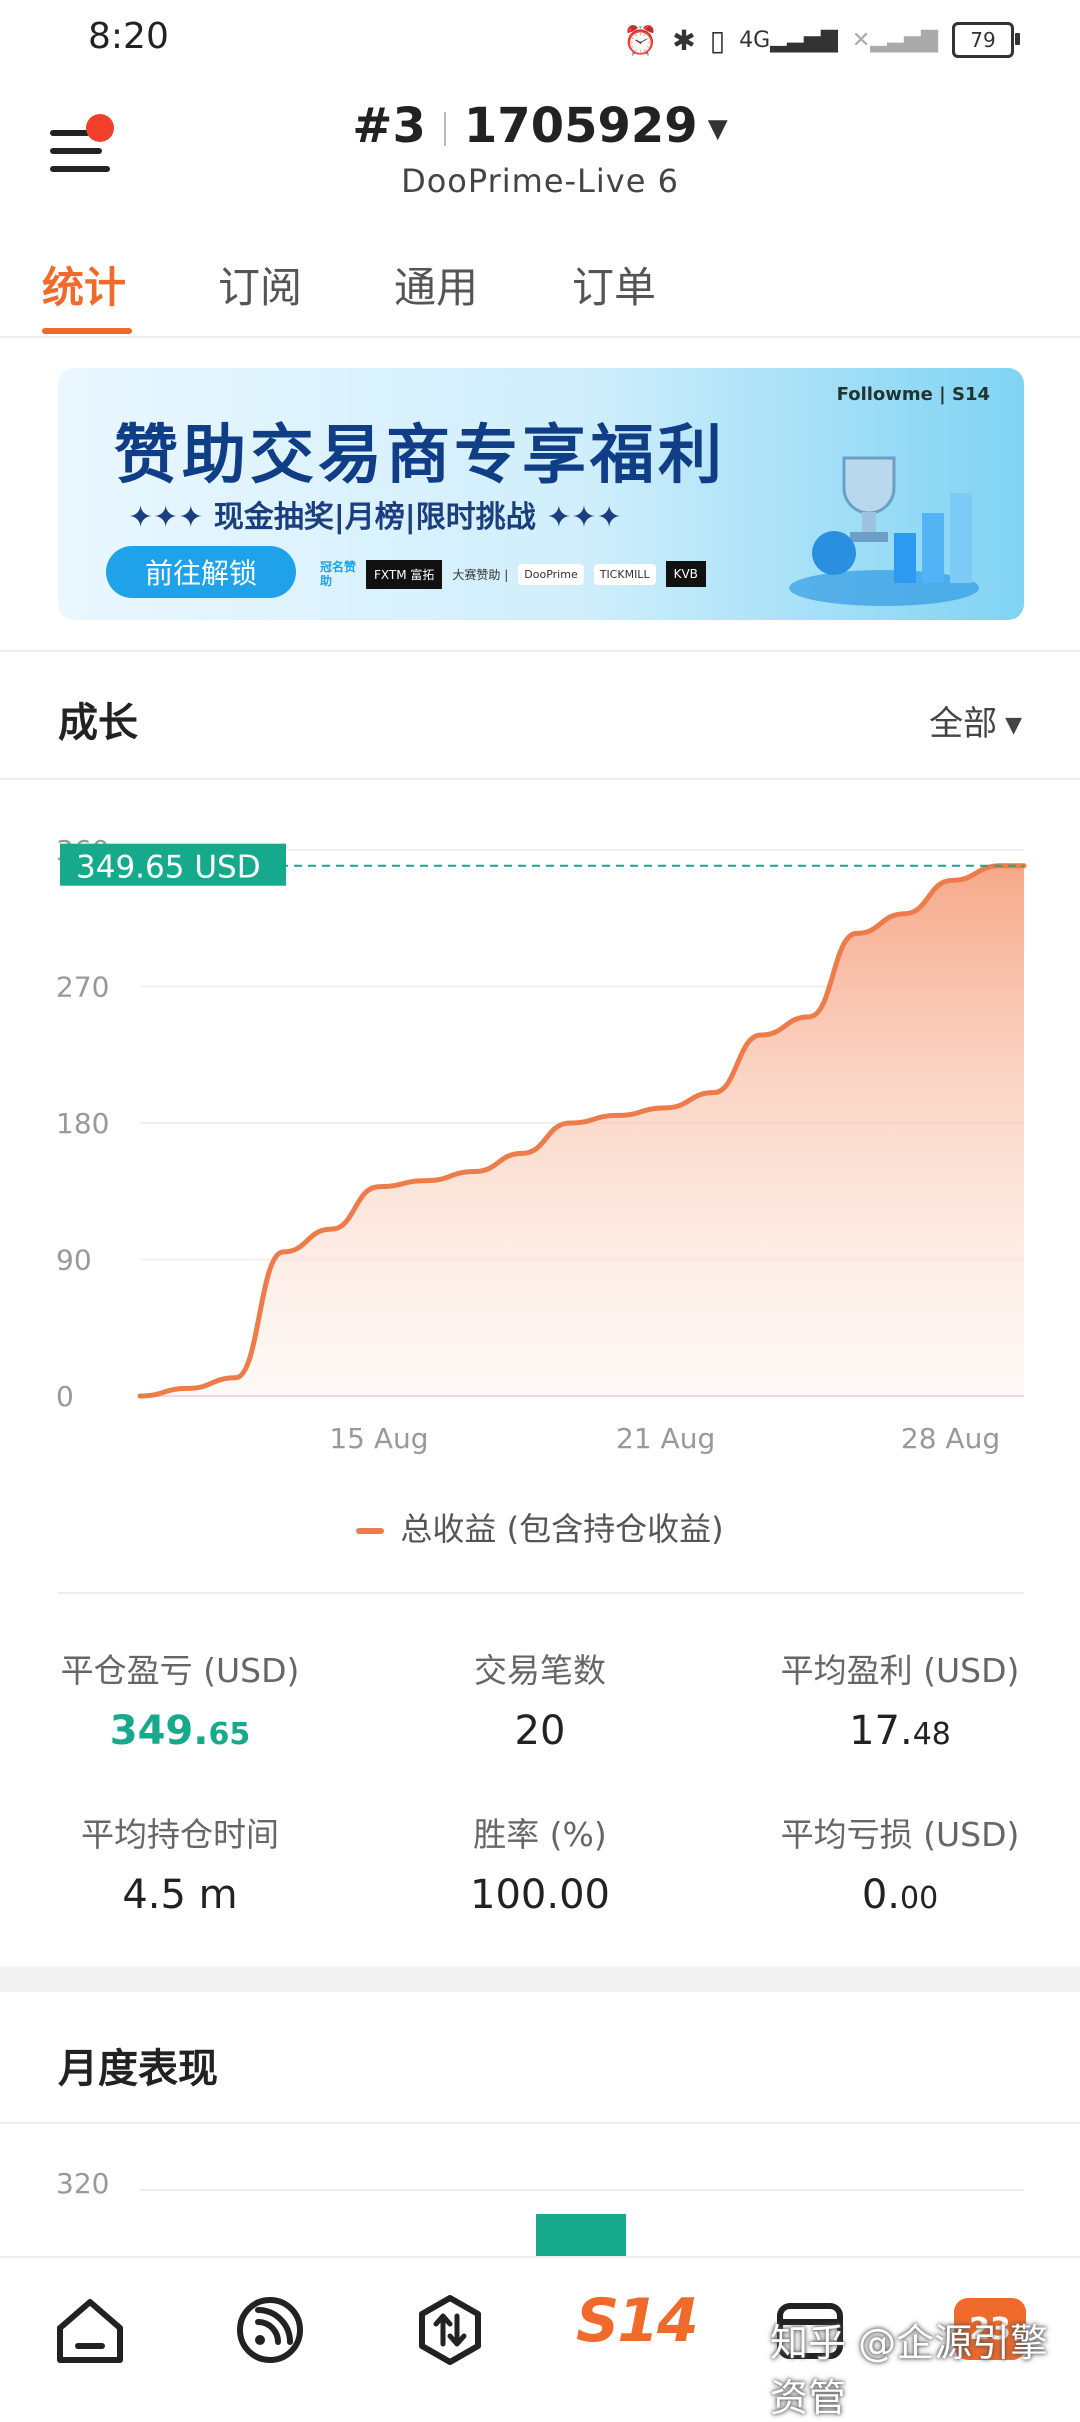 The width and height of the screenshot is (1080, 2422). What do you see at coordinates (717, 40) in the screenshot?
I see `vibrate-icon: ▯` at bounding box center [717, 40].